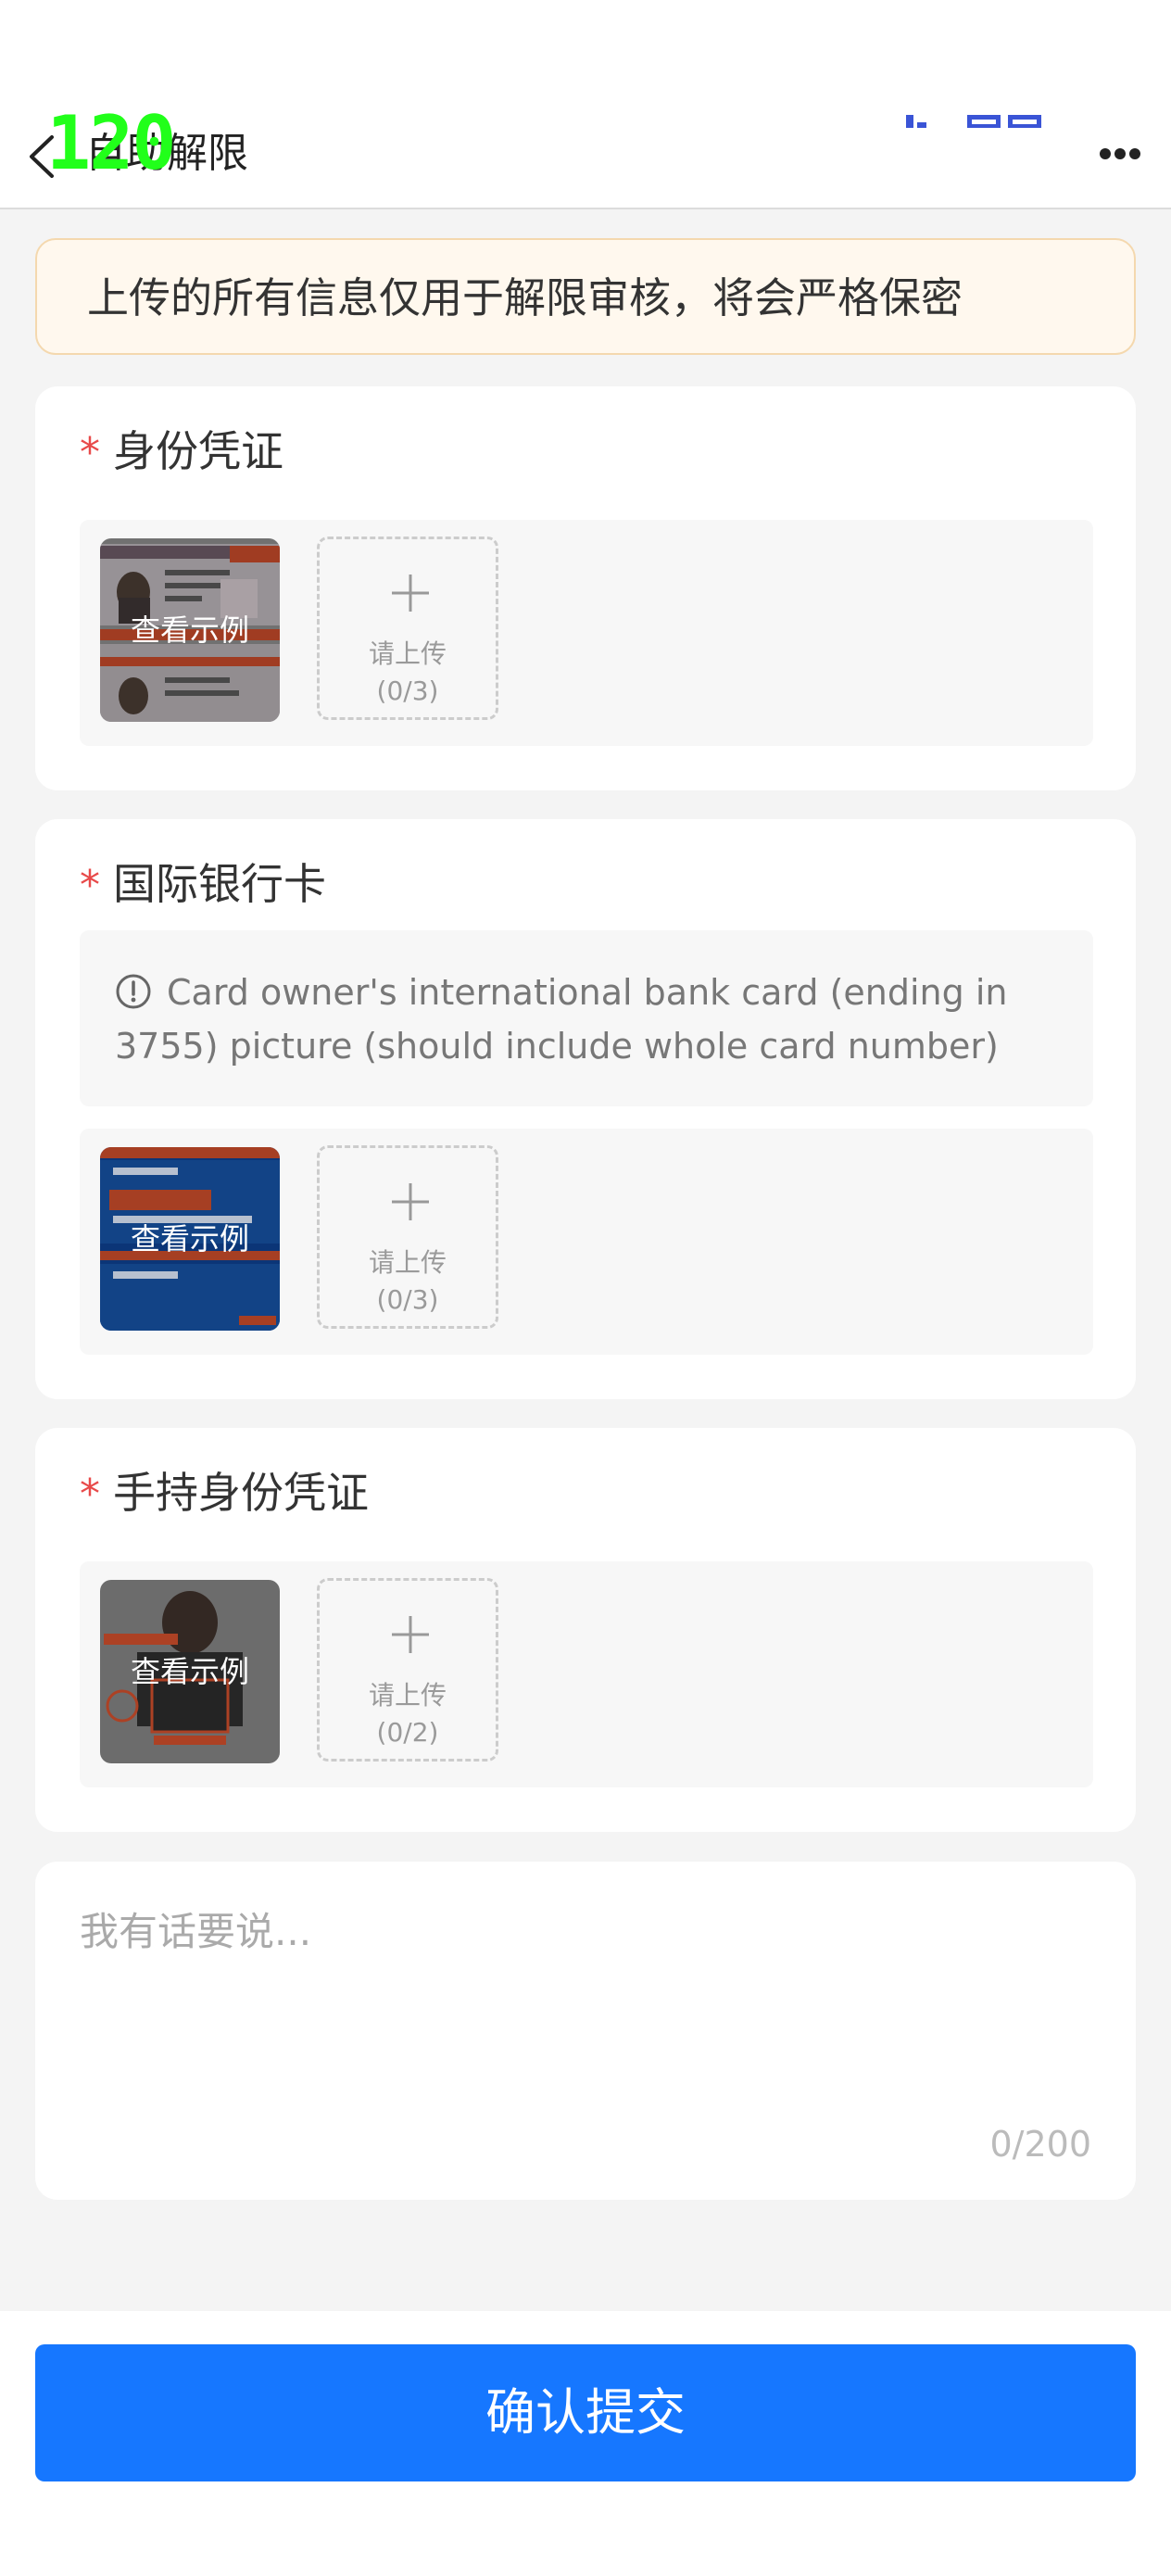  I want to click on section-title-text: 国际银行卡, so click(220, 884).